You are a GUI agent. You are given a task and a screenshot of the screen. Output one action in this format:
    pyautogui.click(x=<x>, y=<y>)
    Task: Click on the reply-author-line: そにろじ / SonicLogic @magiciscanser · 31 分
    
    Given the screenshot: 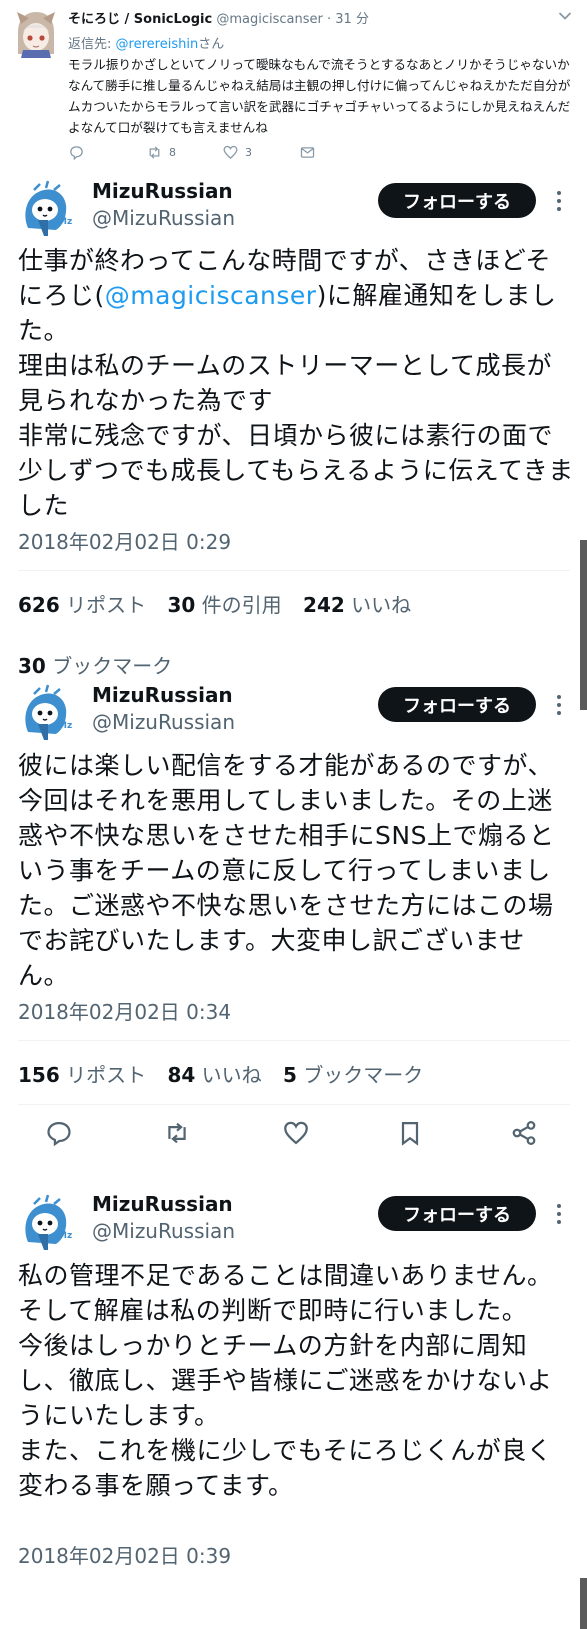 What is the action you would take?
    pyautogui.click(x=218, y=17)
    